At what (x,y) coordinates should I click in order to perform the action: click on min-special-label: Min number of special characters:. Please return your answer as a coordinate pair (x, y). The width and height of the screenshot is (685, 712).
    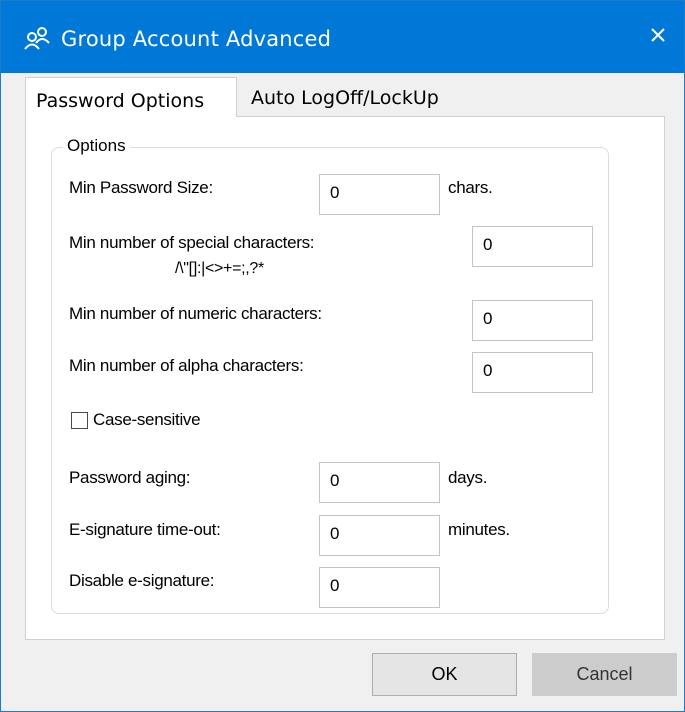
    Looking at the image, I should click on (192, 242).